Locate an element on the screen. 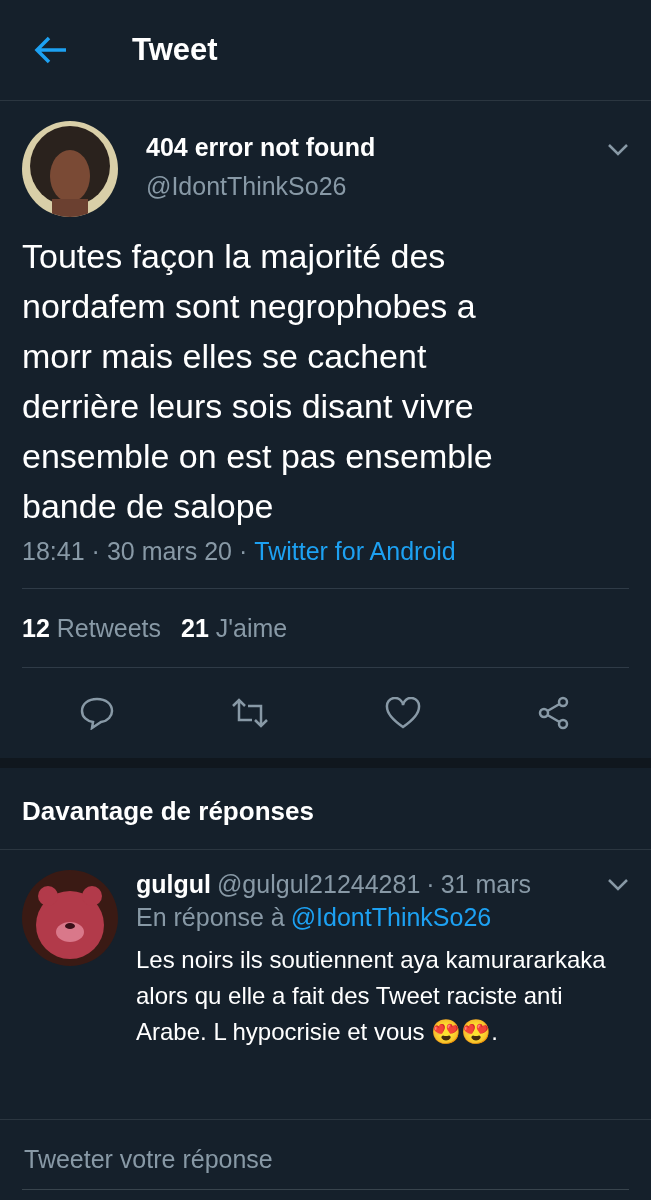 This screenshot has width=651, height=1200. reply-input: Tweeter votre réponse is located at coordinates (325, 1160).